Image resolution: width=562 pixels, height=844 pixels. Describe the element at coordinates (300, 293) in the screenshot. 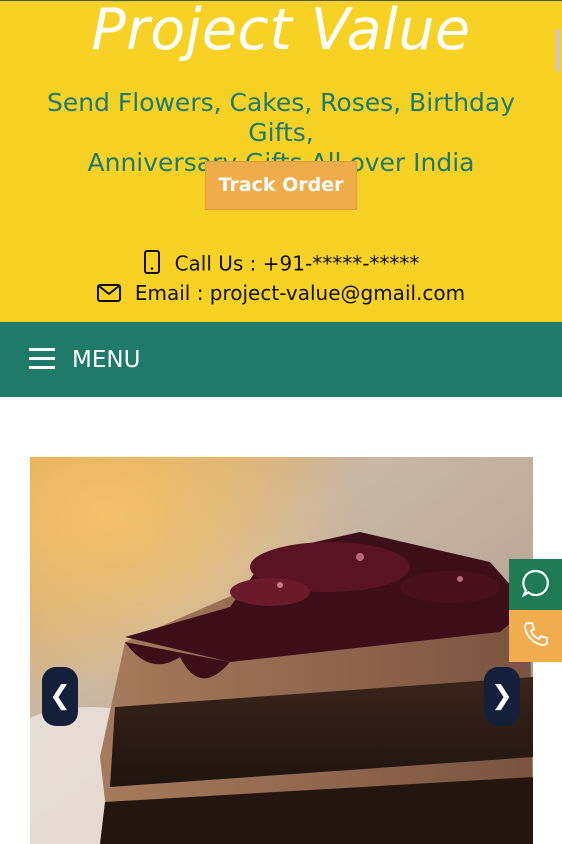

I see `email-text: Email : project-value@gmail.com` at that location.